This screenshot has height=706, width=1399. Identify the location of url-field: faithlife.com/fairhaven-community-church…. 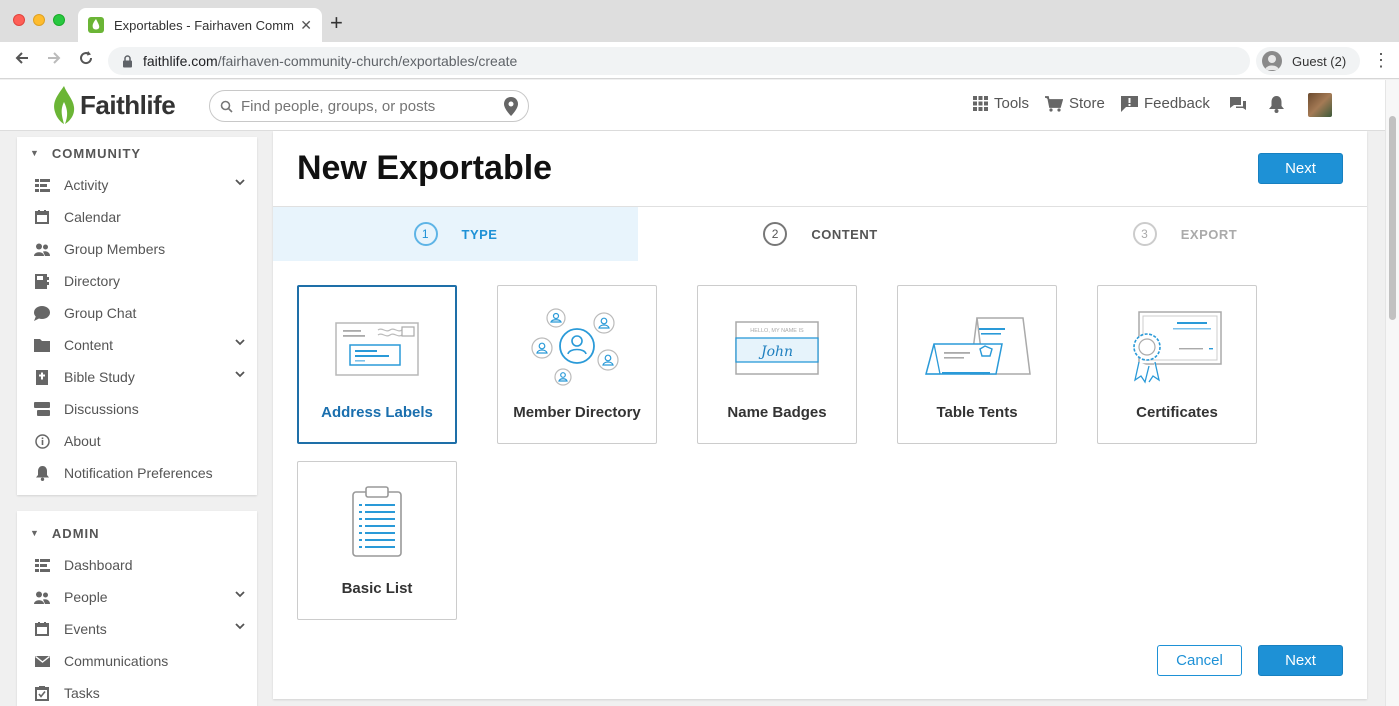
(679, 61).